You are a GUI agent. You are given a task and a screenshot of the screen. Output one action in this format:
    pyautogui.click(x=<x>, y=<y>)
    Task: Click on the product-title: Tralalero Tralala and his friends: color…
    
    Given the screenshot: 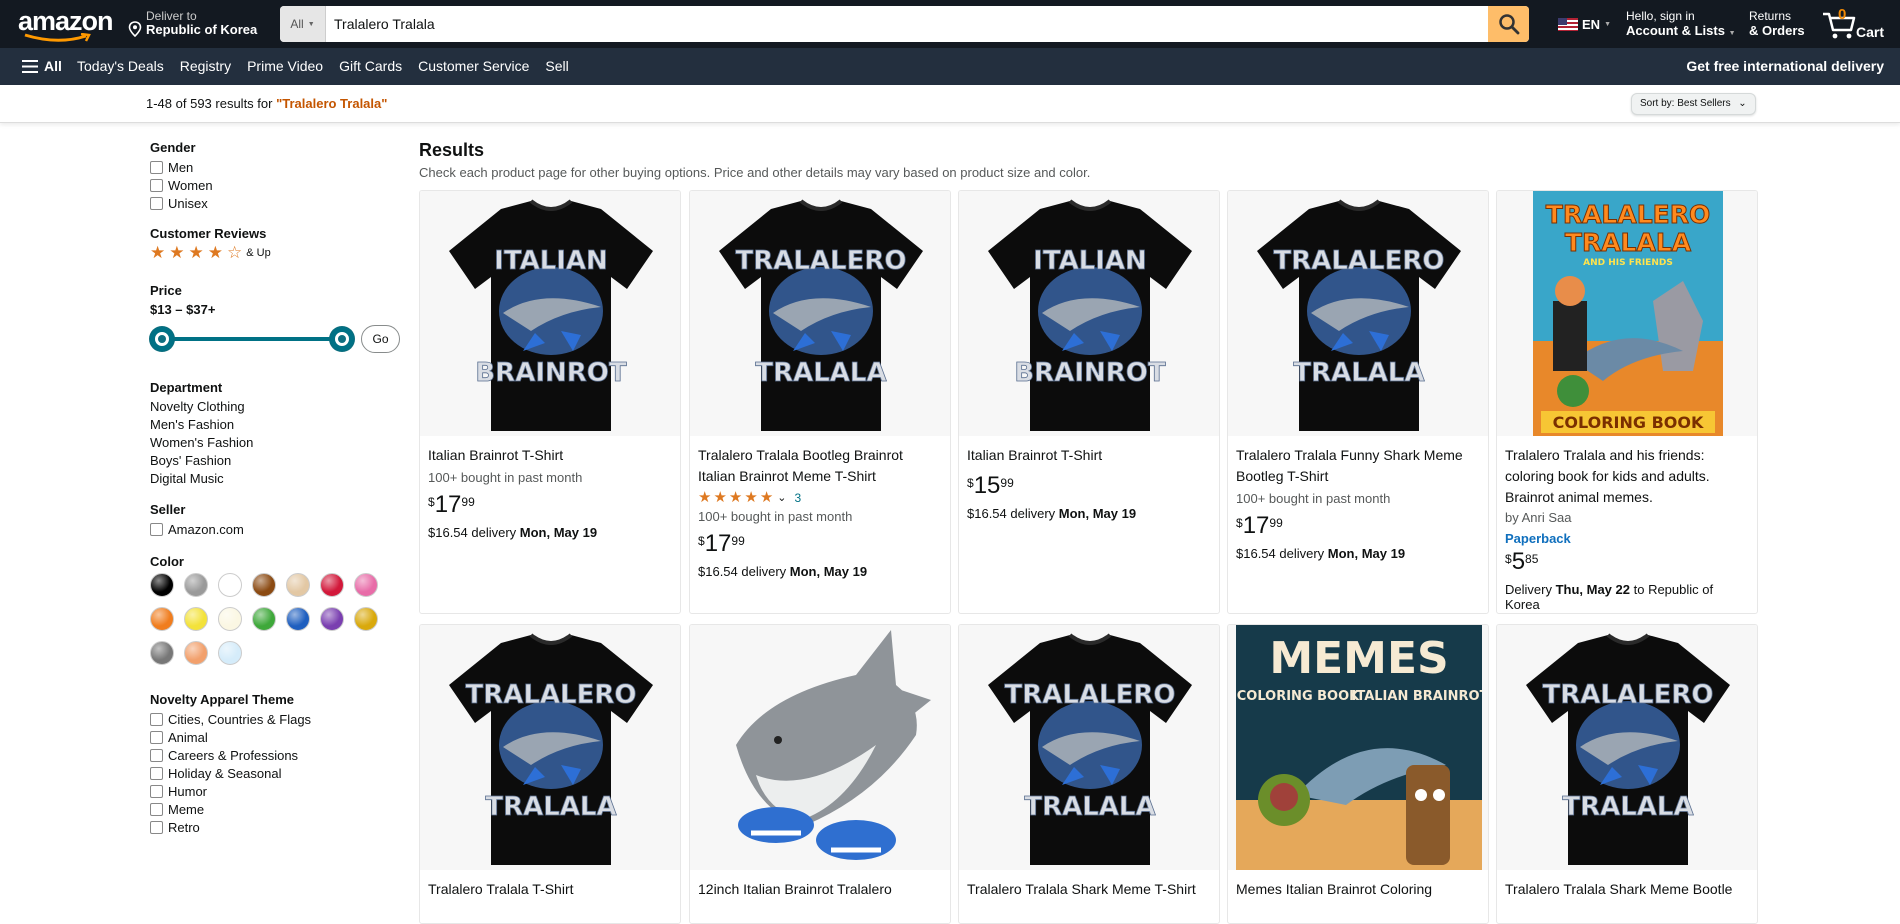 What is the action you would take?
    pyautogui.click(x=1627, y=476)
    